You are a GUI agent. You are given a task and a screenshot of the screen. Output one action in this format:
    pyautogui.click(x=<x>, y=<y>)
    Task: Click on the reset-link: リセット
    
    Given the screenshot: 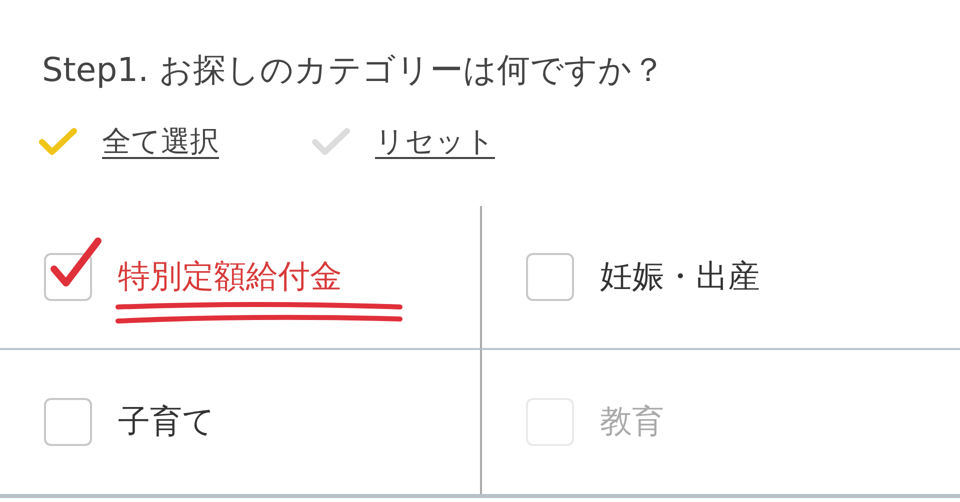 What is the action you would take?
    pyautogui.click(x=435, y=142)
    